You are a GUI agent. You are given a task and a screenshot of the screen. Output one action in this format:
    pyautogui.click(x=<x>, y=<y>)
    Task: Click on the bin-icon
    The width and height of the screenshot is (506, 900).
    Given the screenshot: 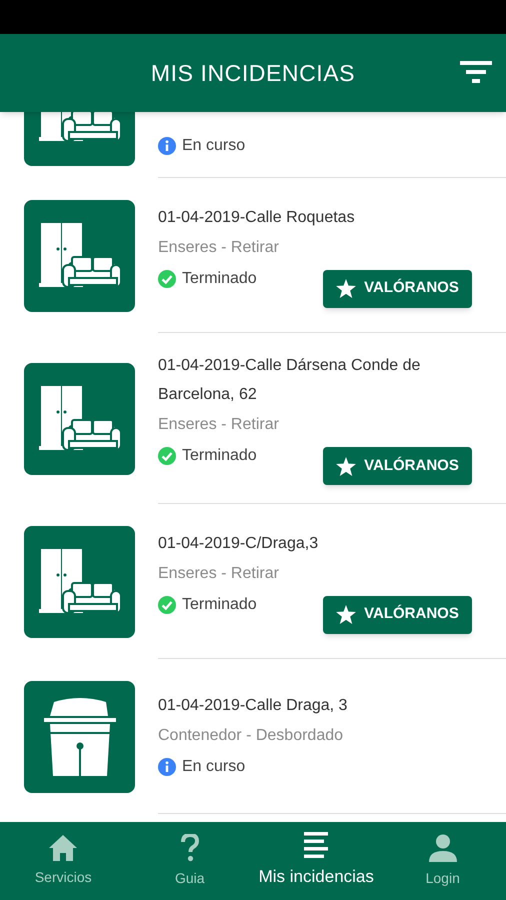 What is the action you would take?
    pyautogui.click(x=80, y=737)
    